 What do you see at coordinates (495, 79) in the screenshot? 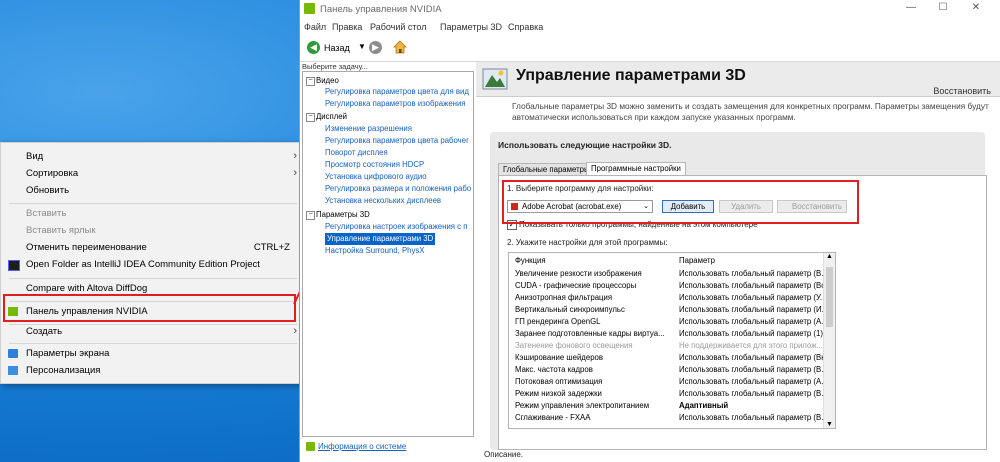
I see `3d-settings-icon` at bounding box center [495, 79].